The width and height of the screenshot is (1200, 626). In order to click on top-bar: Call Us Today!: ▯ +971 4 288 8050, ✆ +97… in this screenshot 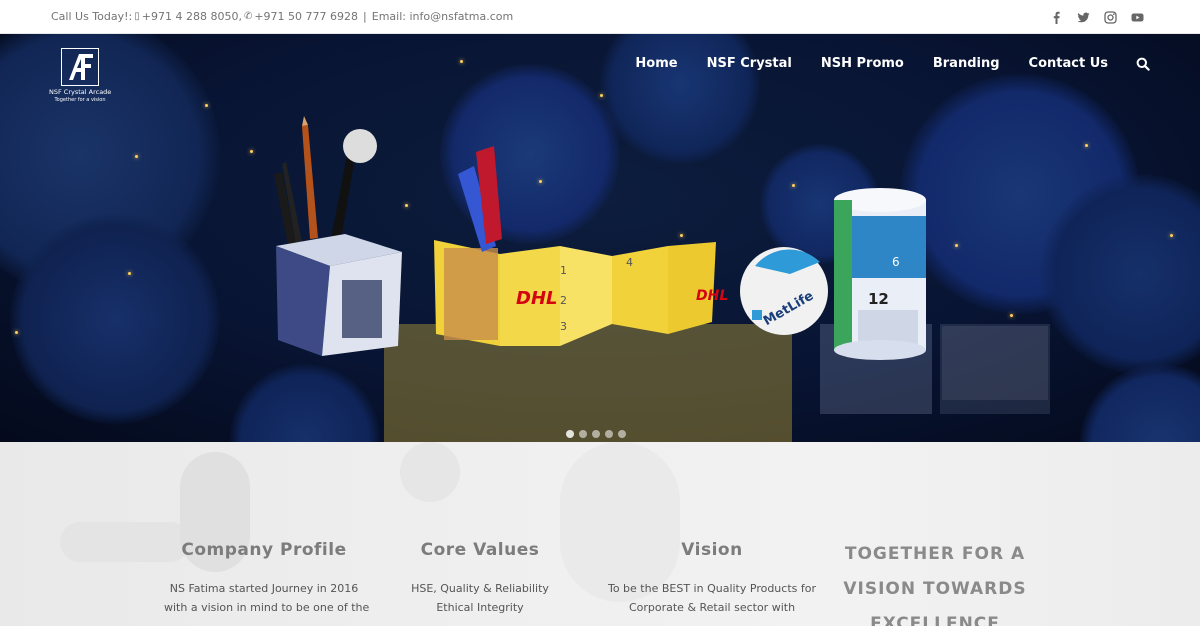, I will do `click(600, 17)`.